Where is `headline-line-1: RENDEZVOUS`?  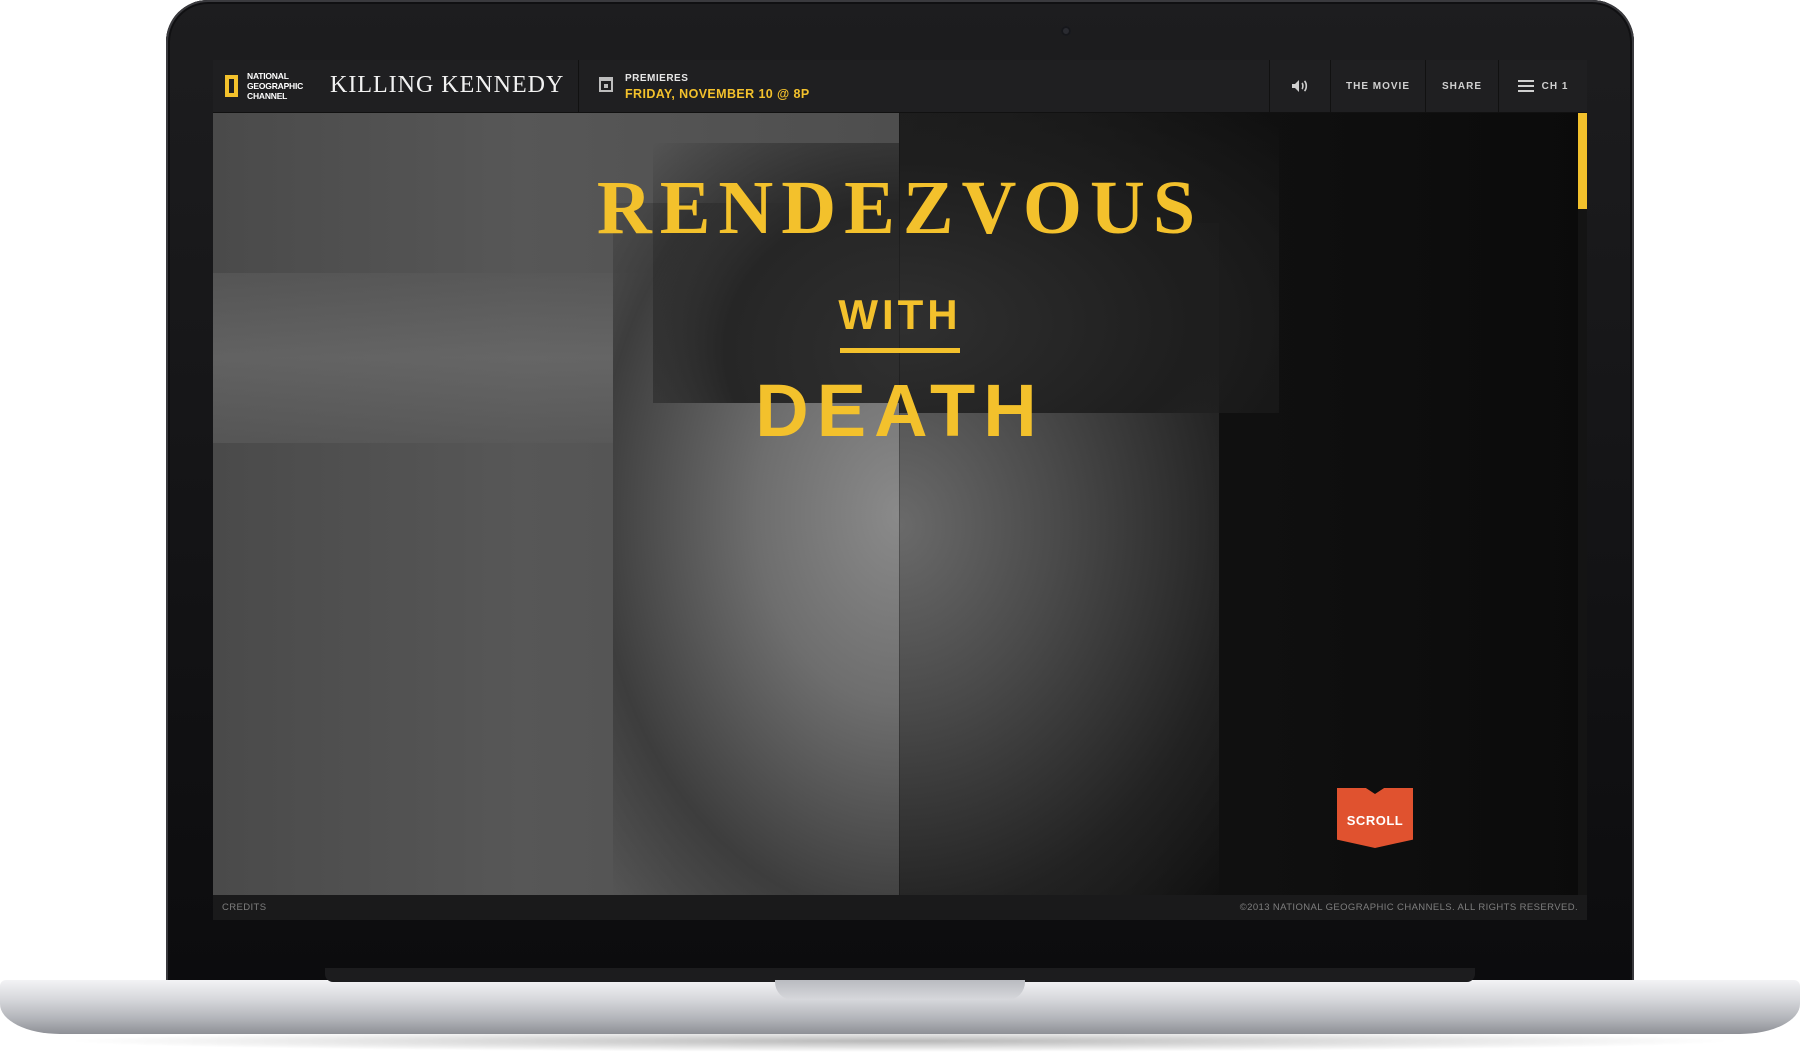
headline-line-1: RENDEZVOUS is located at coordinates (900, 208).